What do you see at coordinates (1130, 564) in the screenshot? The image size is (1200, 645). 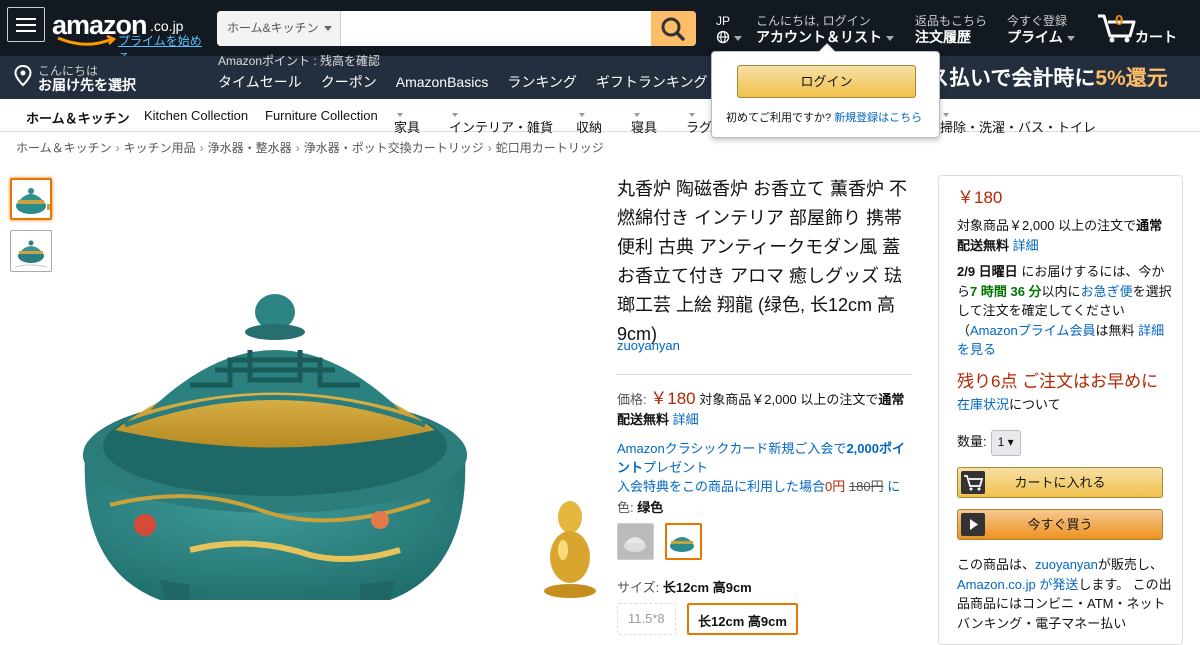 I see `seller-text: が販売し、` at bounding box center [1130, 564].